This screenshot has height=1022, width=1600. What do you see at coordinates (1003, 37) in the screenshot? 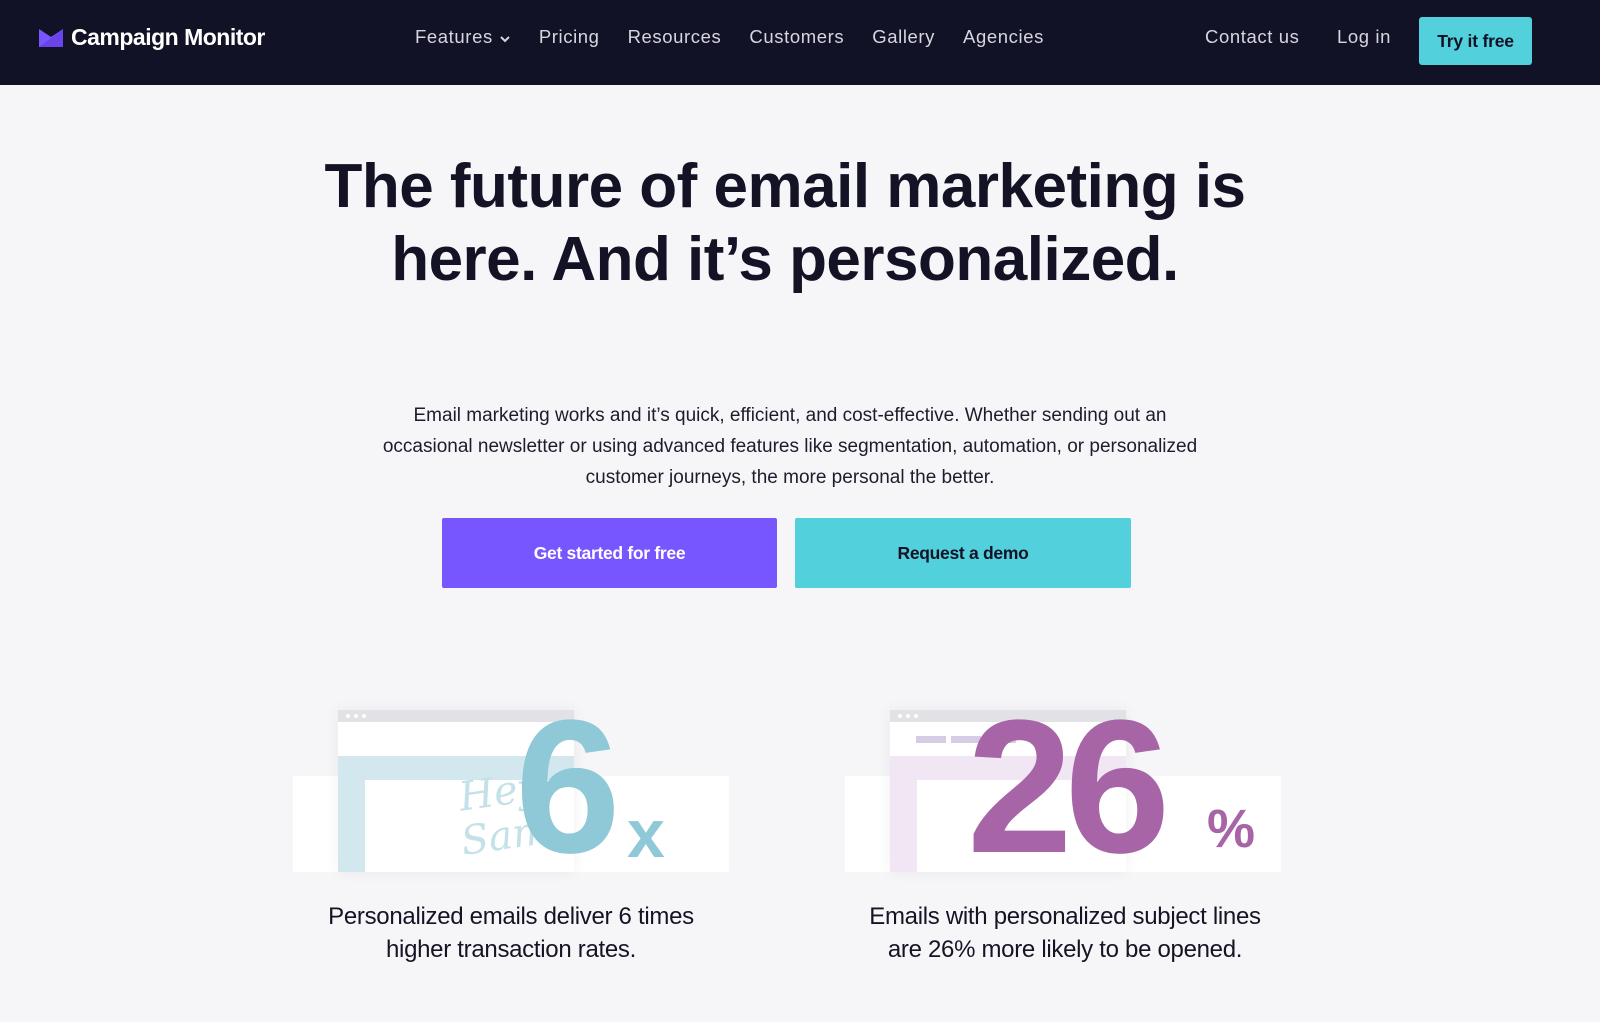
I see `nav-link-agencies: Agencies` at bounding box center [1003, 37].